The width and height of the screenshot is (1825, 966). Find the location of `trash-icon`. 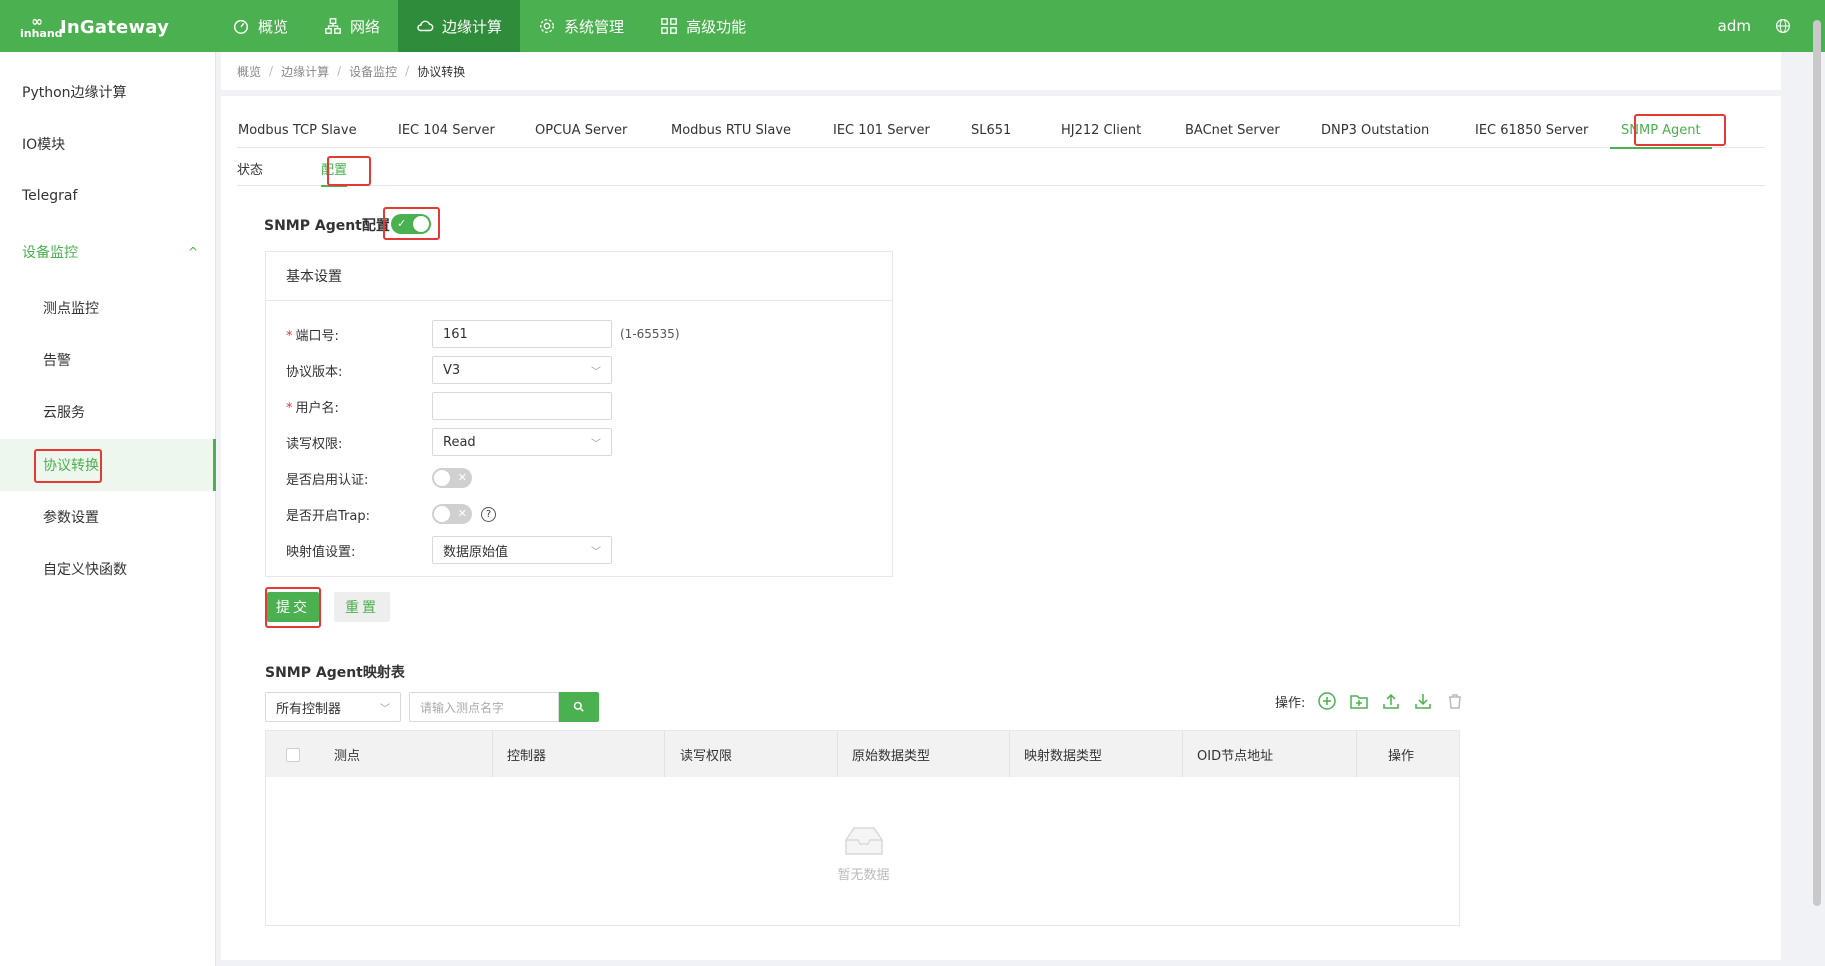

trash-icon is located at coordinates (1455, 701).